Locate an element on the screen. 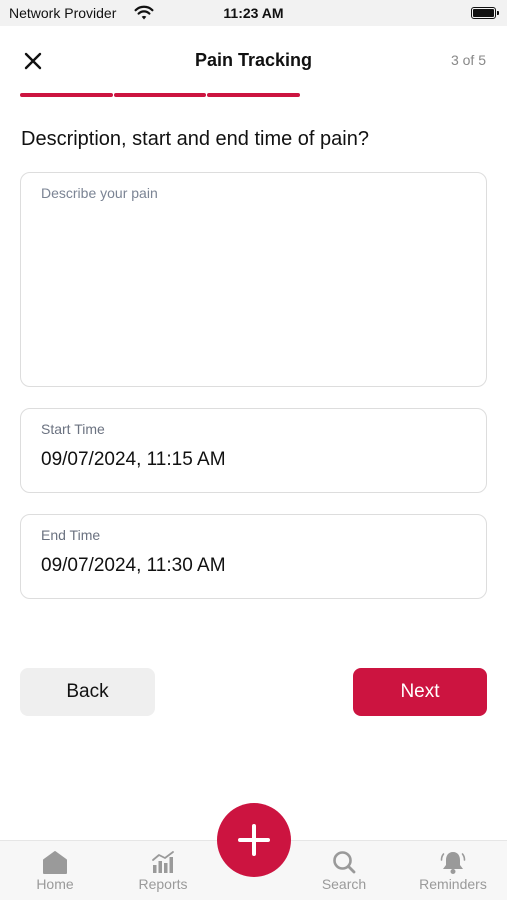  search-icon is located at coordinates (344, 862).